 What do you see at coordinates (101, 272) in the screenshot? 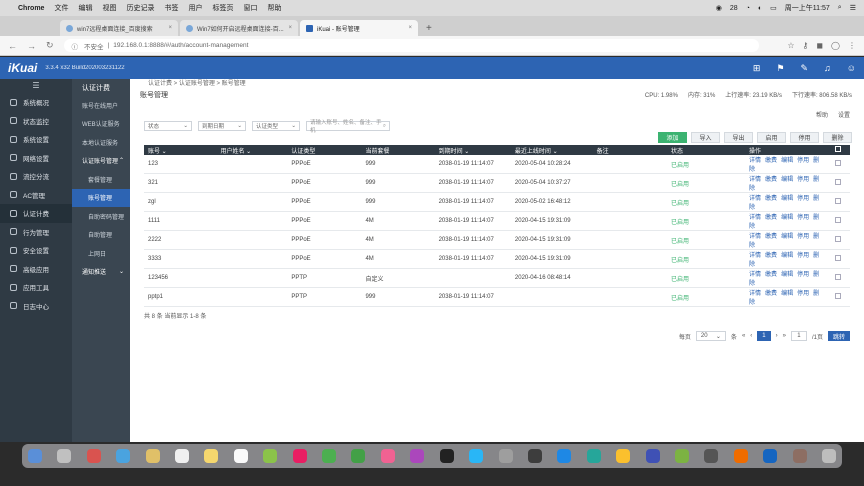
I see `subnav-group-notify: 通知推送 ⌄` at bounding box center [101, 272].